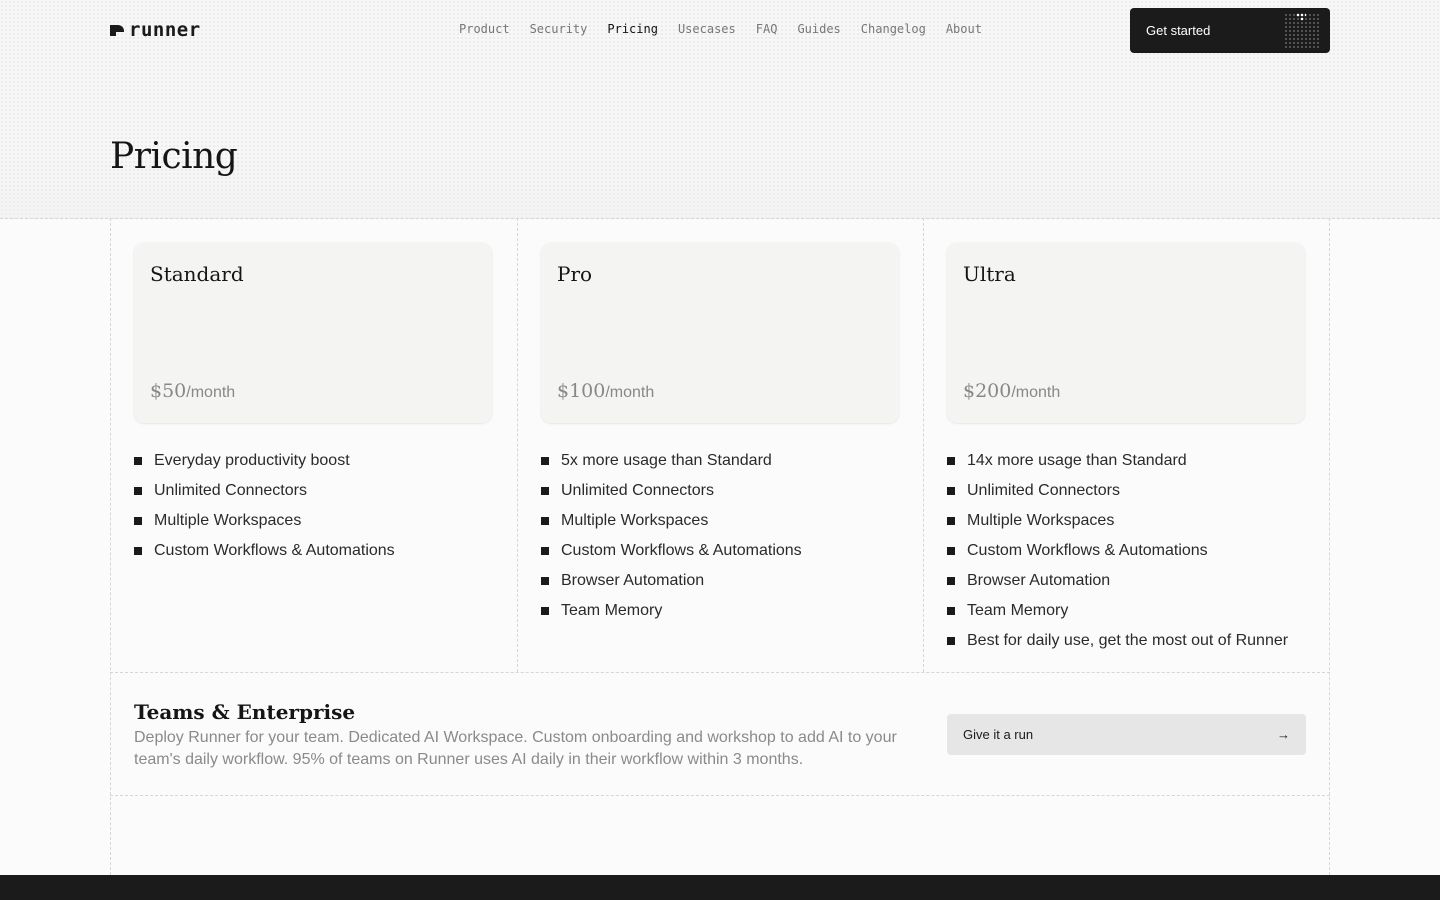  I want to click on plan-price: $100/month, so click(605, 391).